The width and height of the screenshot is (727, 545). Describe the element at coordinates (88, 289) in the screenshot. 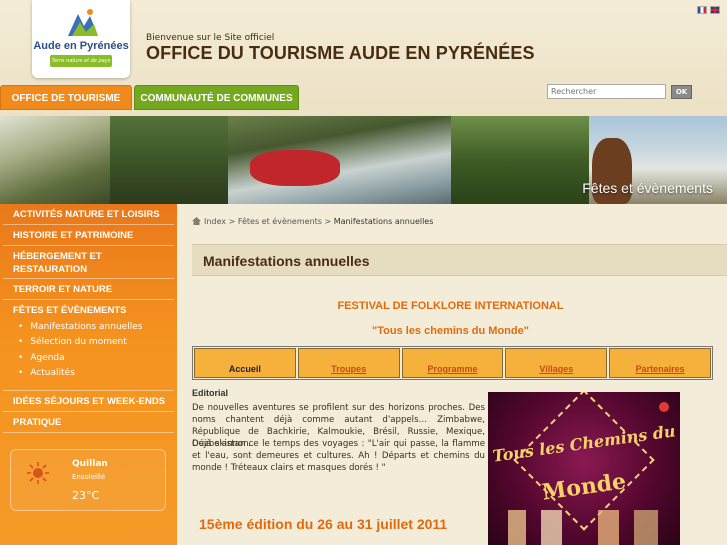

I see `sidebar-item-terroir: TERROIR ET NATURE` at that location.